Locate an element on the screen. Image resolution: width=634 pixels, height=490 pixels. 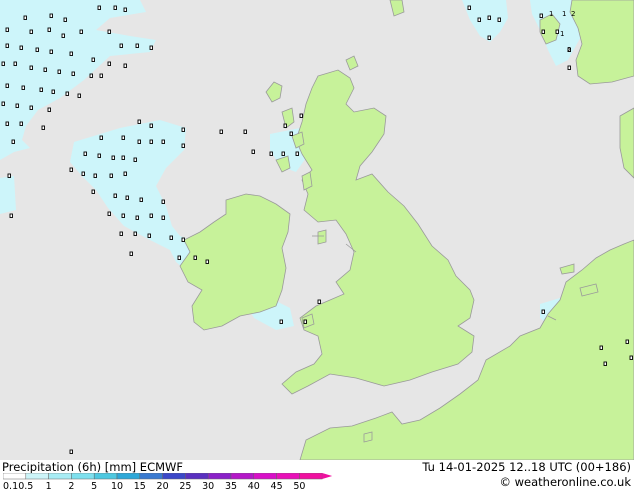
legend-label: 0.5 is located at coordinates (25, 485).